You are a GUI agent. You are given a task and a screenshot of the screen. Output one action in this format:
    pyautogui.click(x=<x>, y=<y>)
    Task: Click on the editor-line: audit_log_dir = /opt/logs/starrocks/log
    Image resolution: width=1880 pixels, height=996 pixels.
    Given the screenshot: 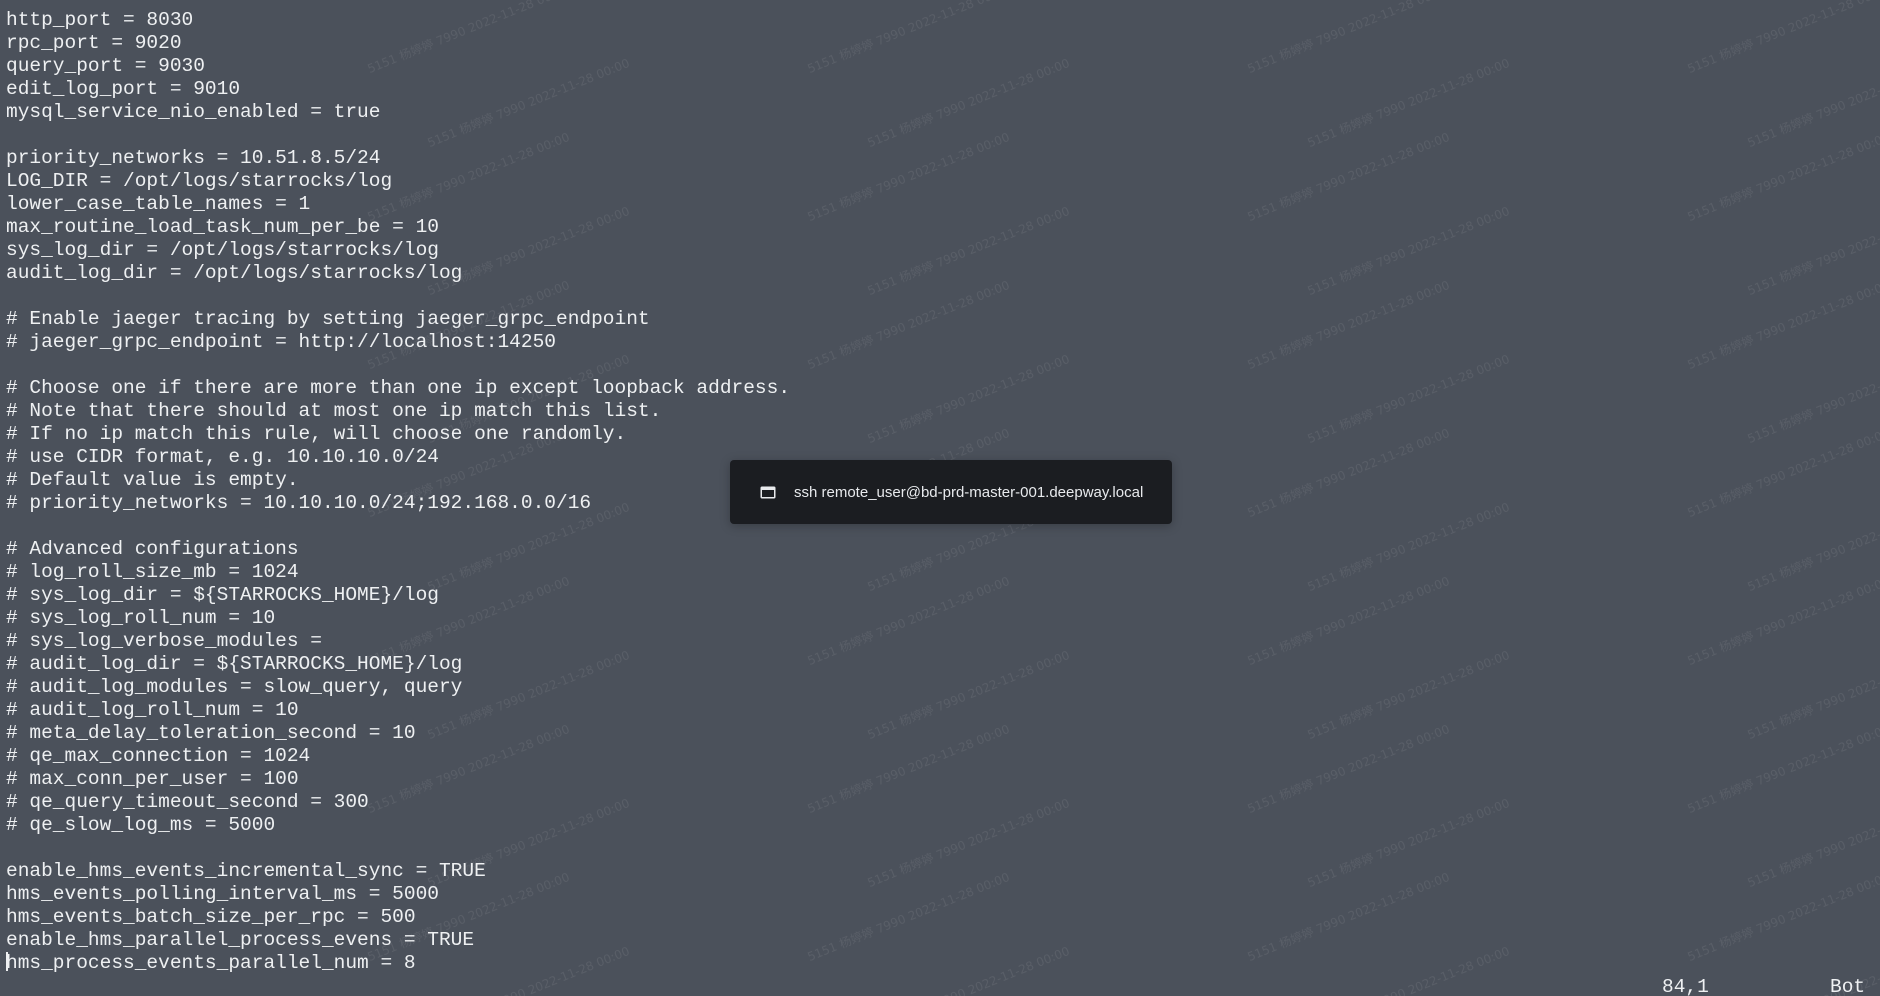 What is the action you would take?
    pyautogui.click(x=398, y=273)
    